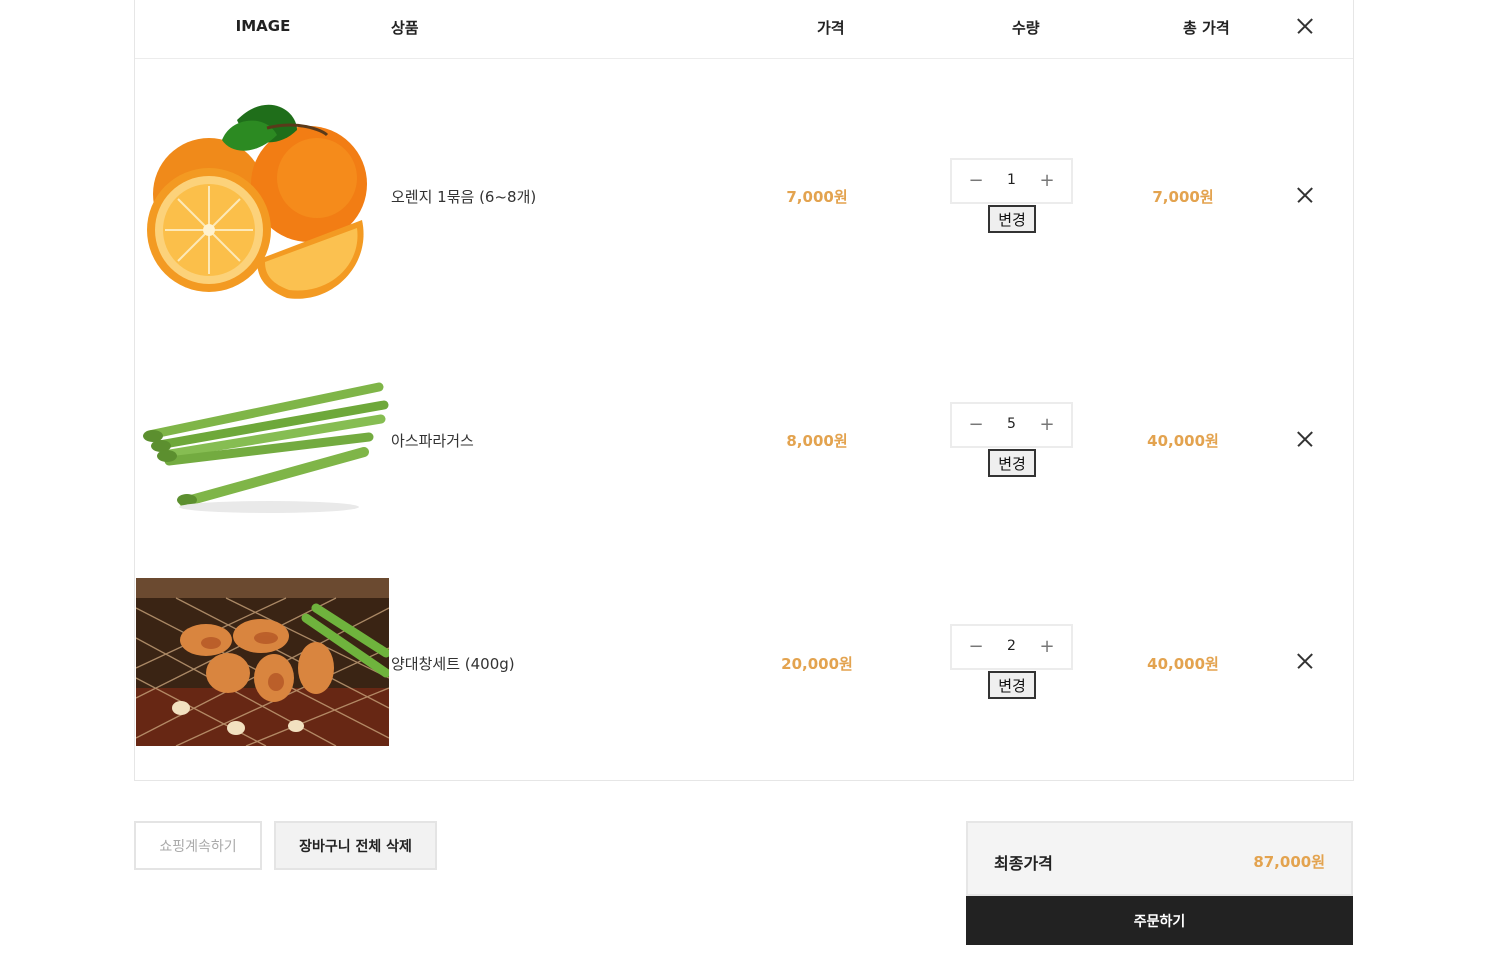 Image resolution: width=1495 pixels, height=962 pixels. I want to click on order-button: 주문하기, so click(1159, 920).